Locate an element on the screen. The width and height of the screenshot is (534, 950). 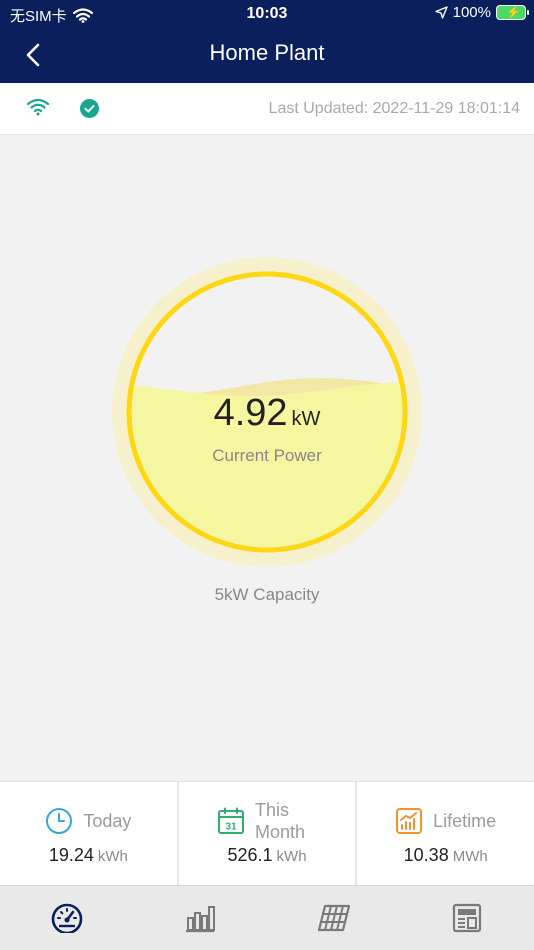
stat-month-label: This Month is located at coordinates (280, 821).